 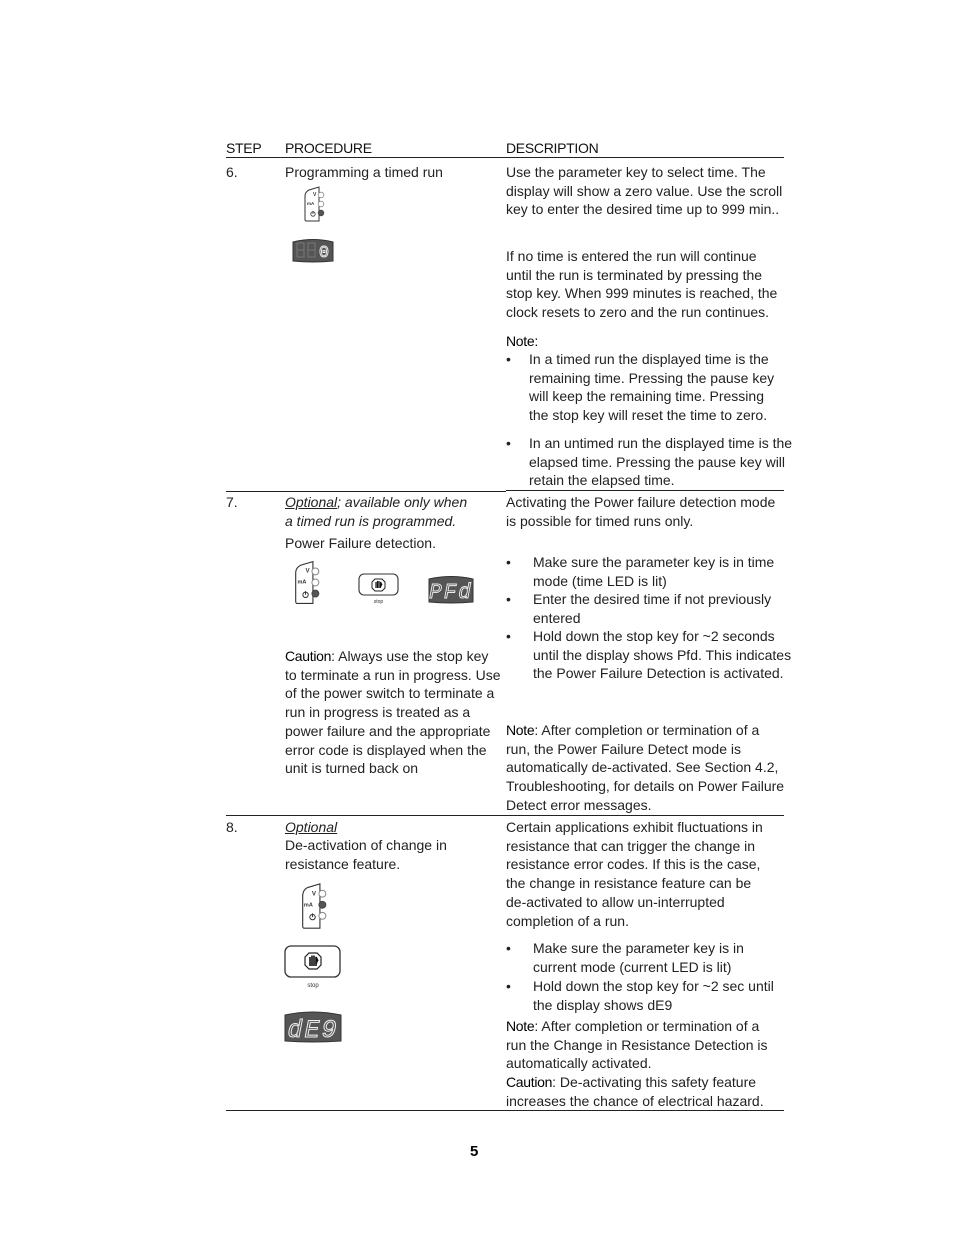 What do you see at coordinates (232, 502) in the screenshot?
I see `step-number: 7.` at bounding box center [232, 502].